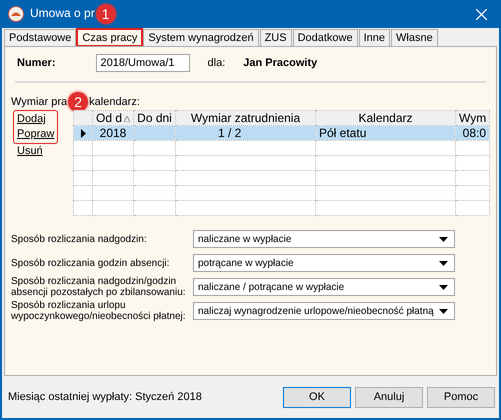 The width and height of the screenshot is (501, 420). What do you see at coordinates (78, 102) in the screenshot?
I see `step-badge: 2` at bounding box center [78, 102].